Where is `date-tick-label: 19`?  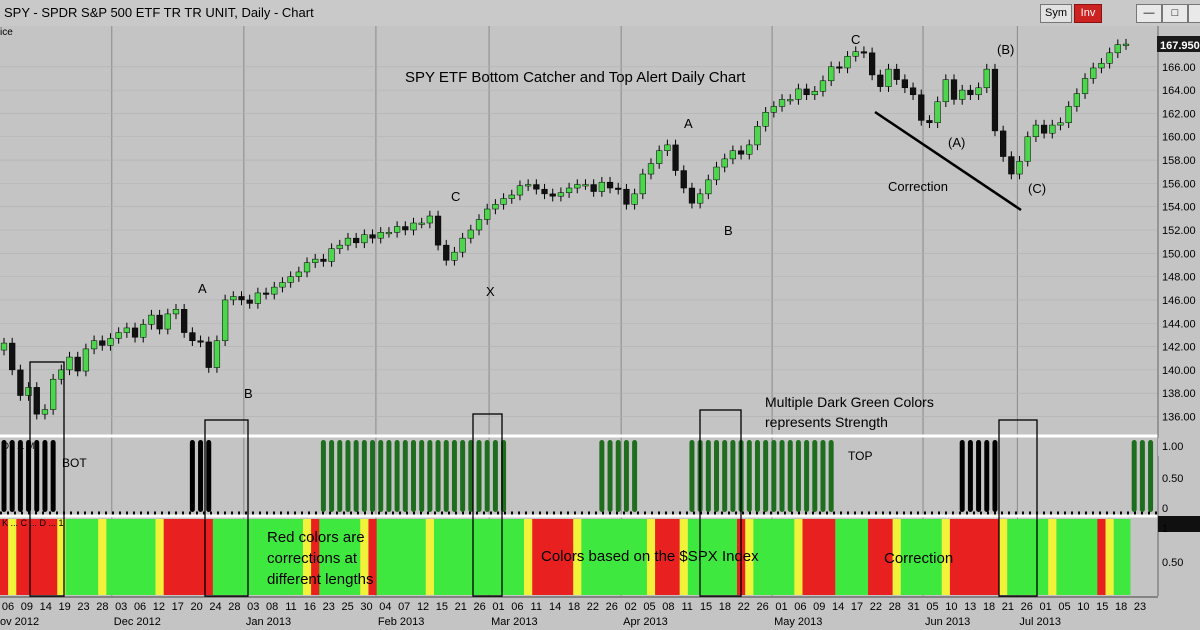 date-tick-label: 19 is located at coordinates (64, 607).